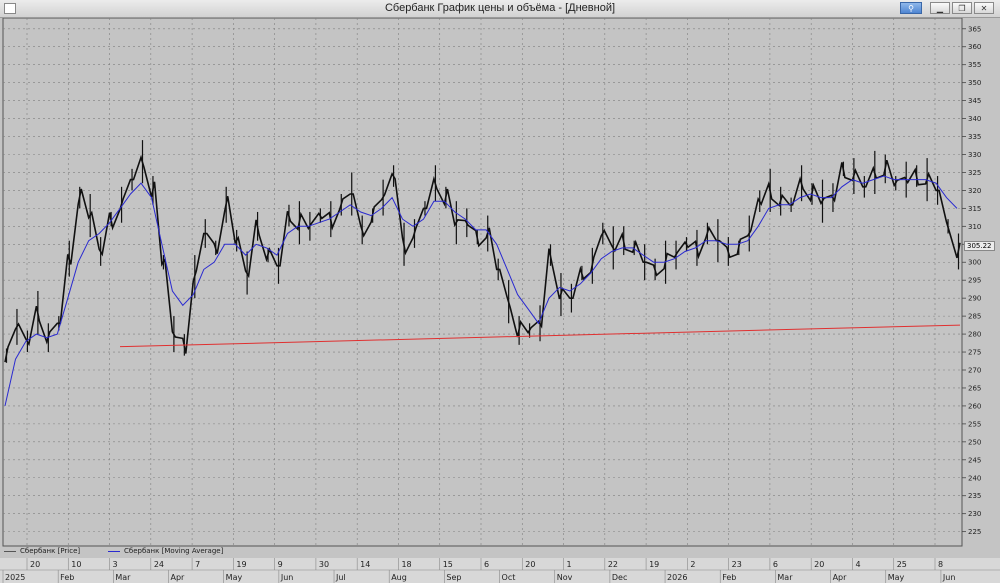 The width and height of the screenshot is (1000, 583). I want to click on y-tick-label: 295, so click(974, 281).